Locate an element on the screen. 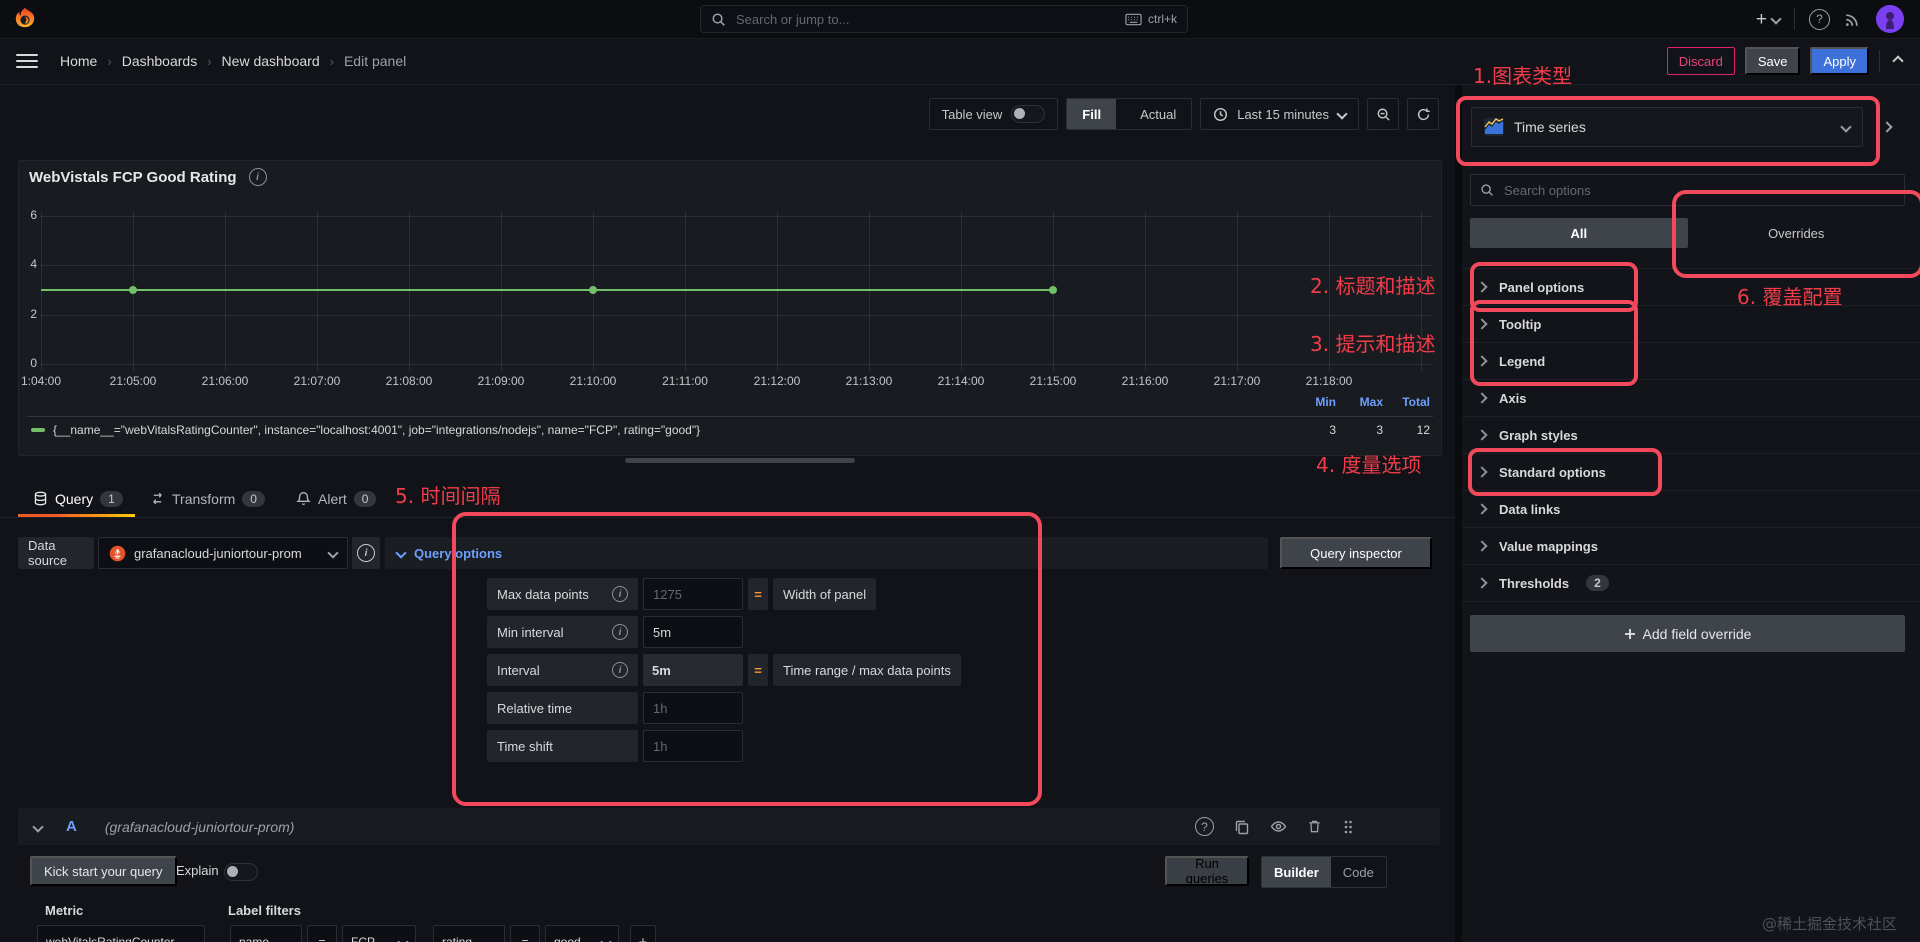  watermark: @稀土掘金技术社区 is located at coordinates (1830, 924).